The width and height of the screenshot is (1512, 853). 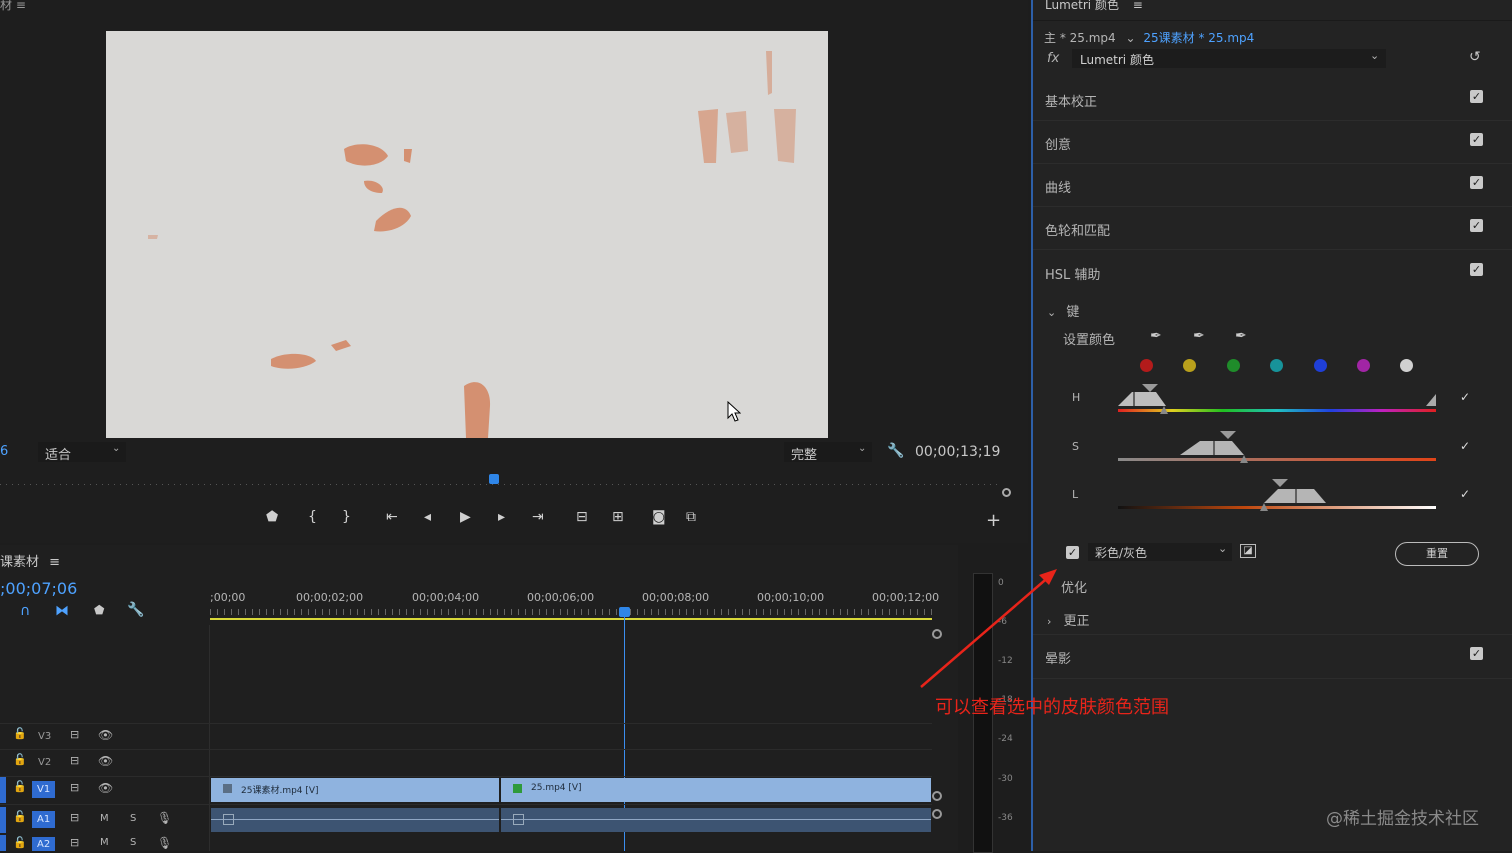 I want to click on program-scrubber, so click(x=505, y=485).